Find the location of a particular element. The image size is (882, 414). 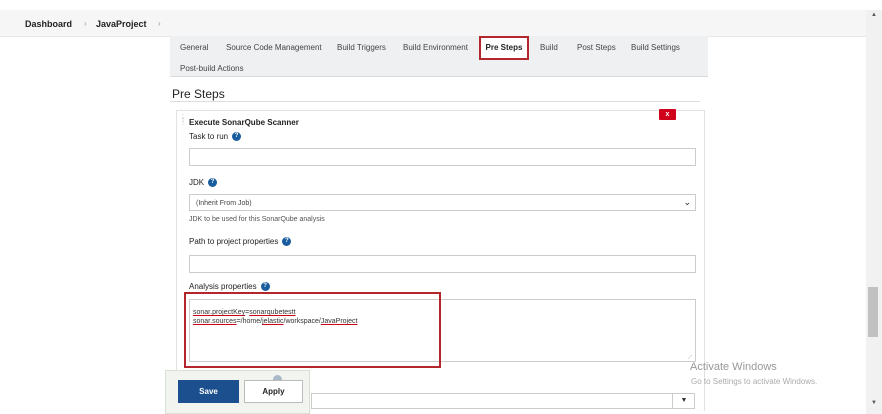

tab-build-settings: Build Settings is located at coordinates (655, 47).